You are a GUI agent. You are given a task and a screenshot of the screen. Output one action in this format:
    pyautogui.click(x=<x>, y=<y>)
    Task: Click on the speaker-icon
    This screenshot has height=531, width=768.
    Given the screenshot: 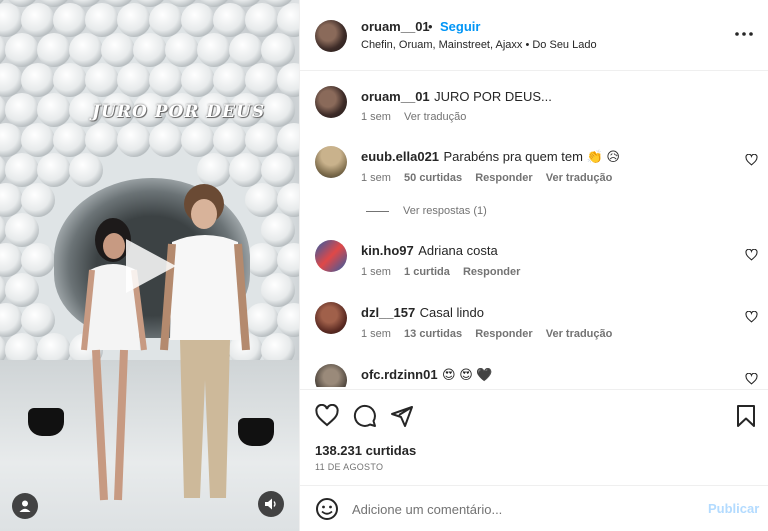 What is the action you would take?
    pyautogui.click(x=271, y=504)
    